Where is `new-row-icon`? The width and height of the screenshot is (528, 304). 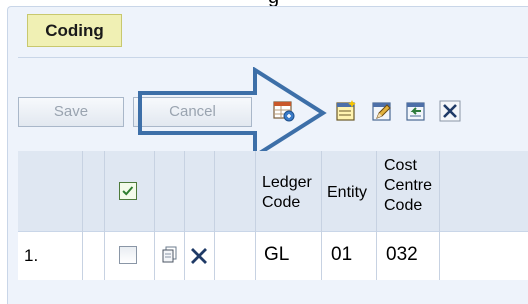
new-row-icon is located at coordinates (346, 111).